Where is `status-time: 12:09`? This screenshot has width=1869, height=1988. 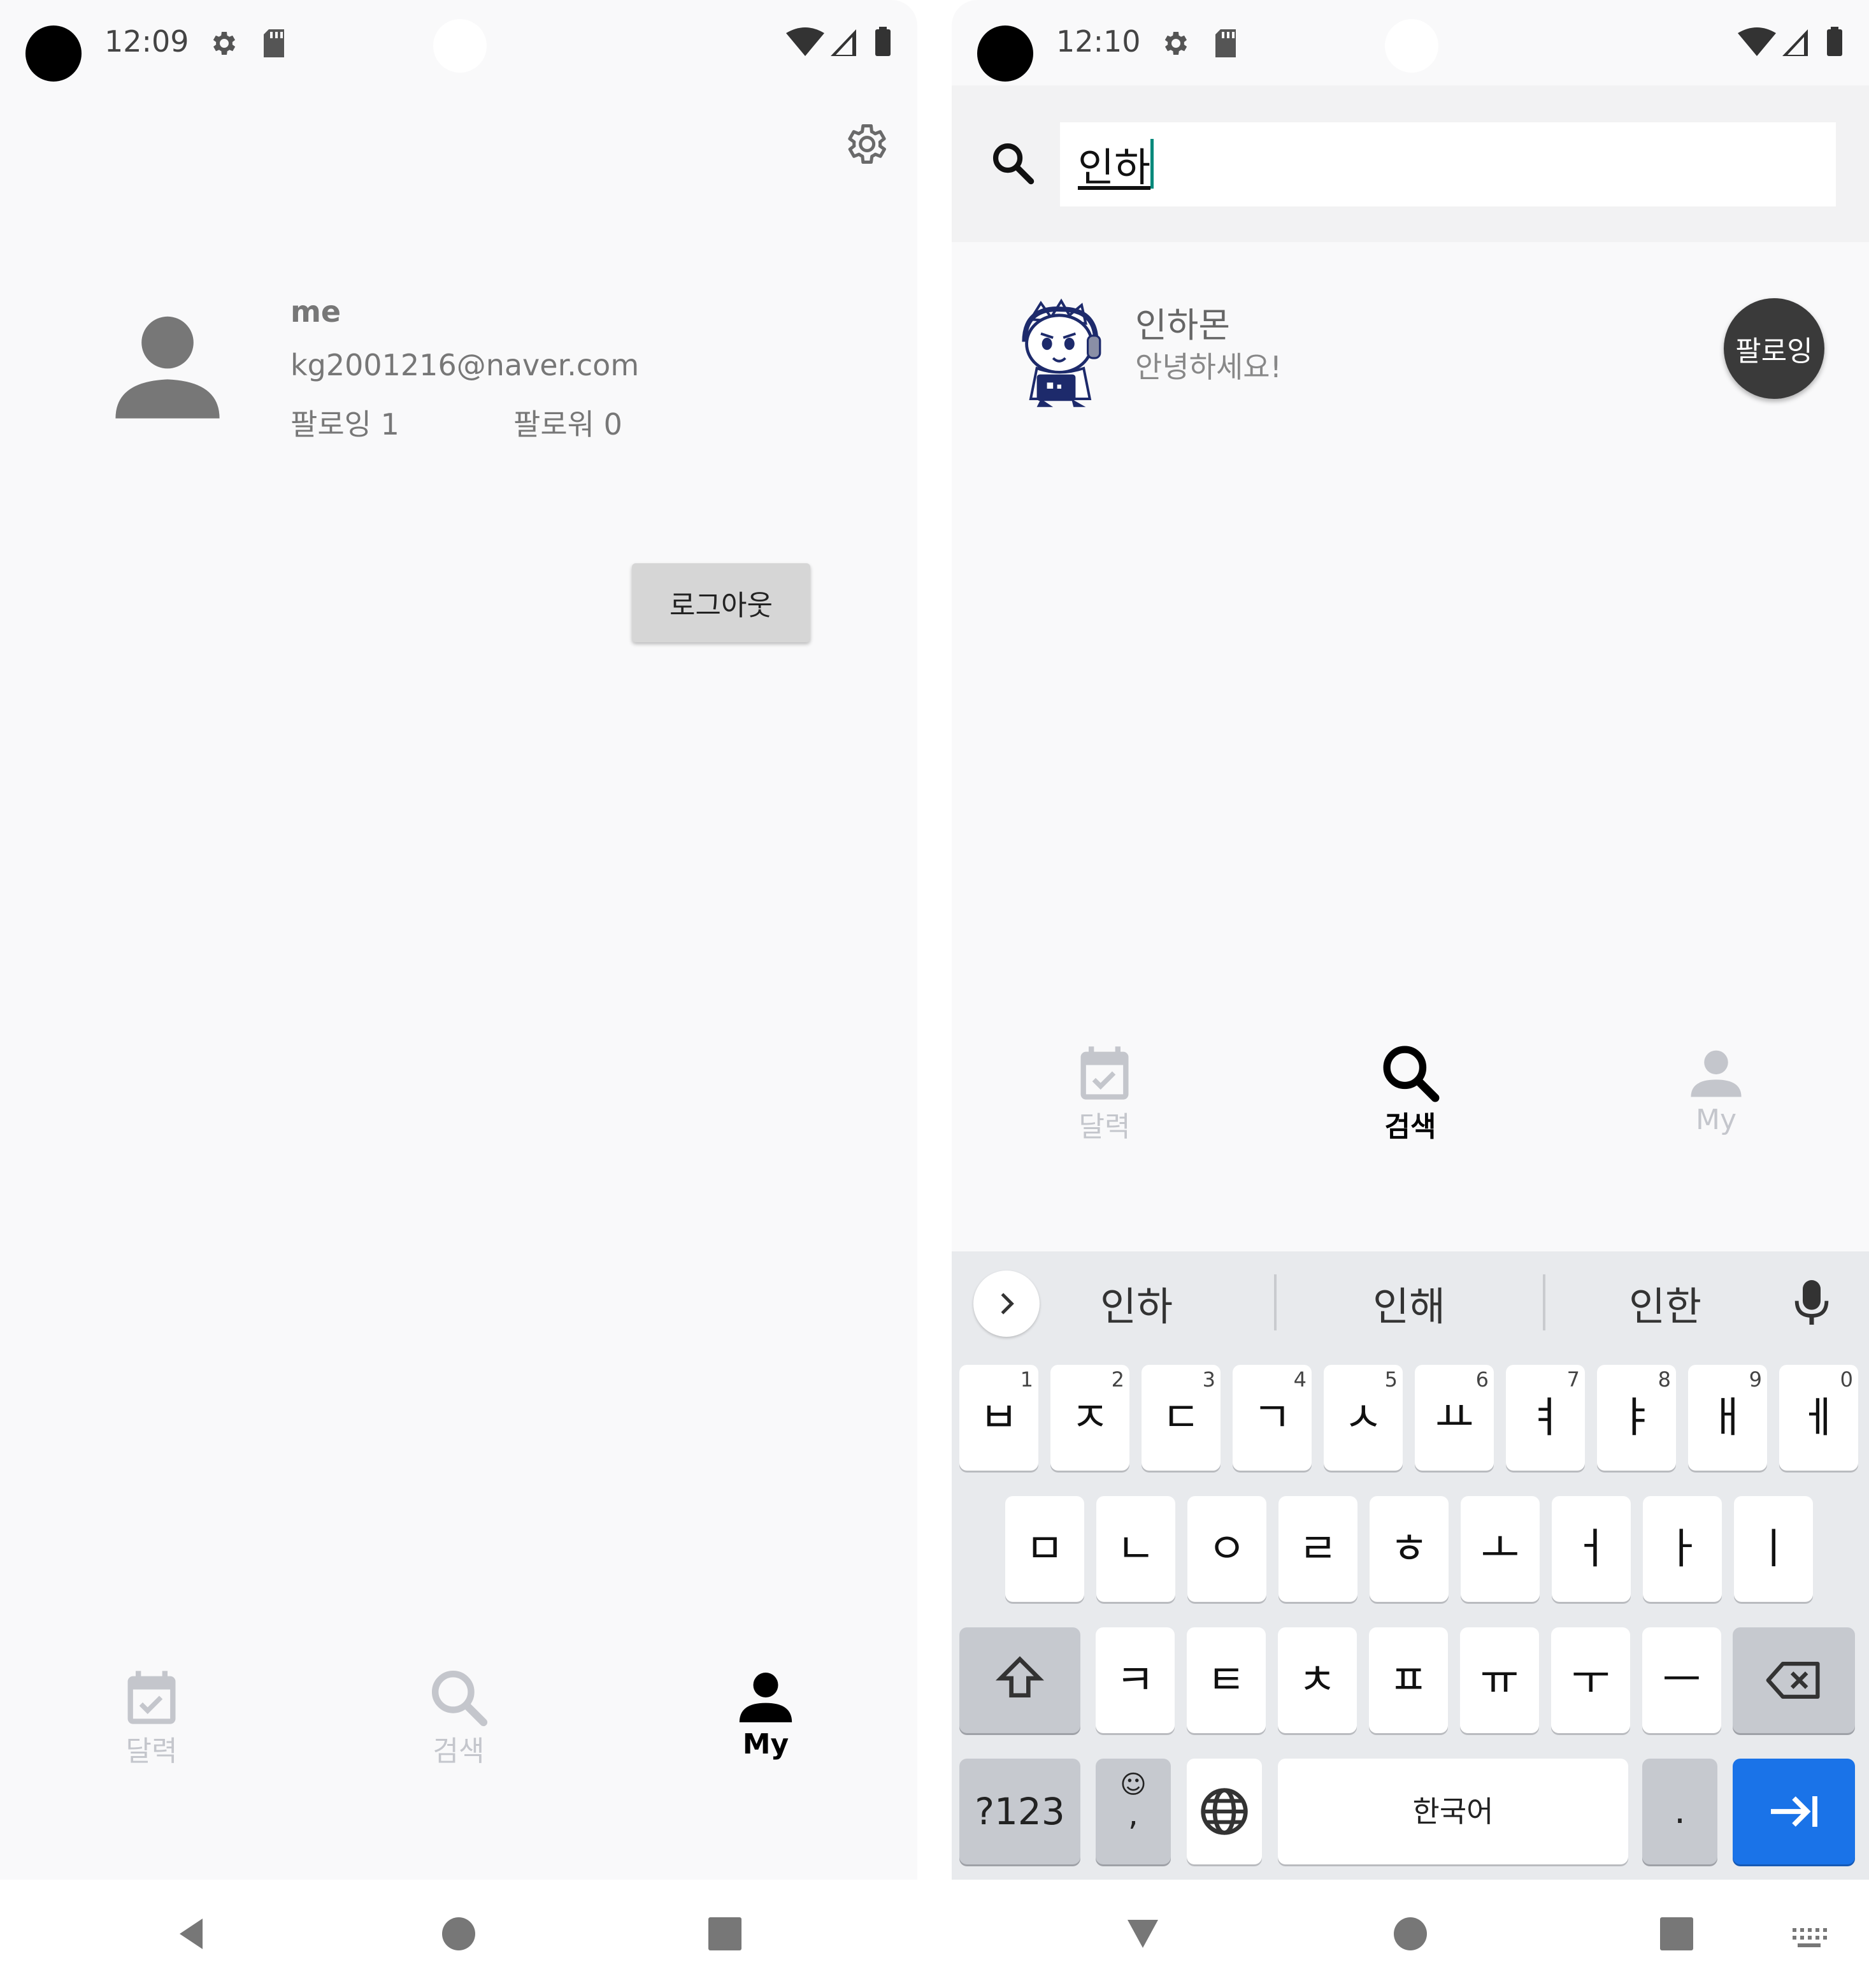
status-time: 12:09 is located at coordinates (146, 41).